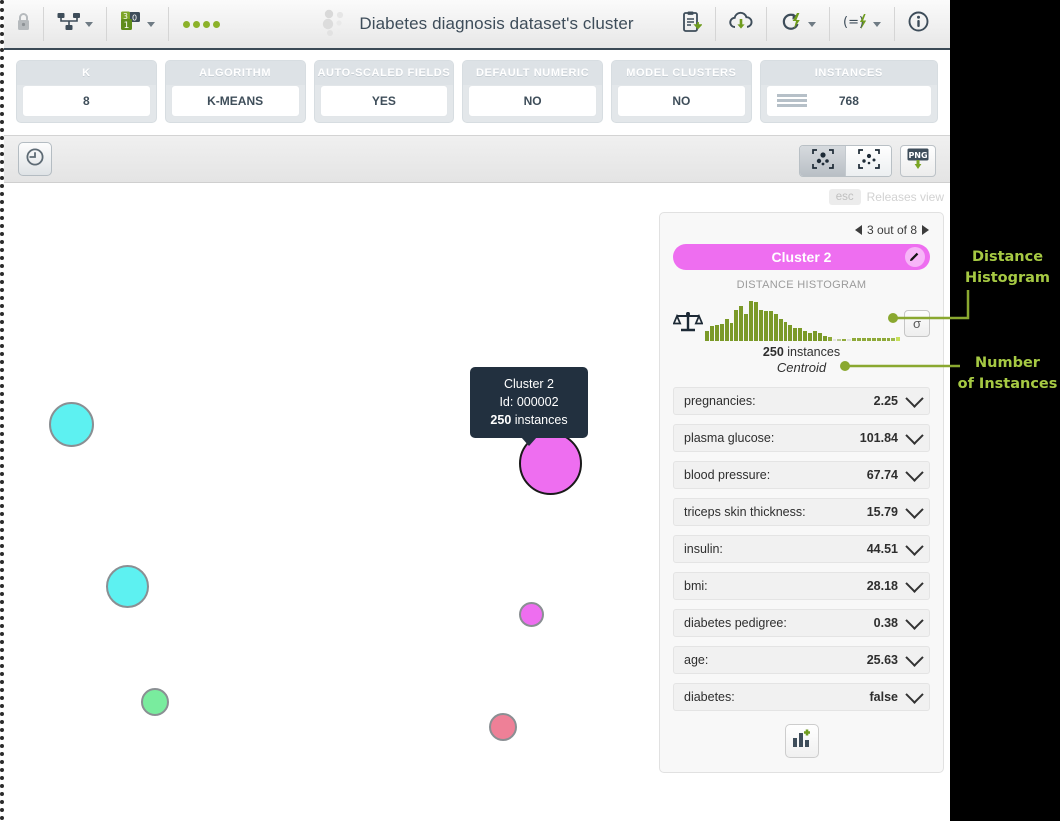 The image size is (1060, 821). What do you see at coordinates (917, 323) in the screenshot?
I see `sigma-toggle-button: σ` at bounding box center [917, 323].